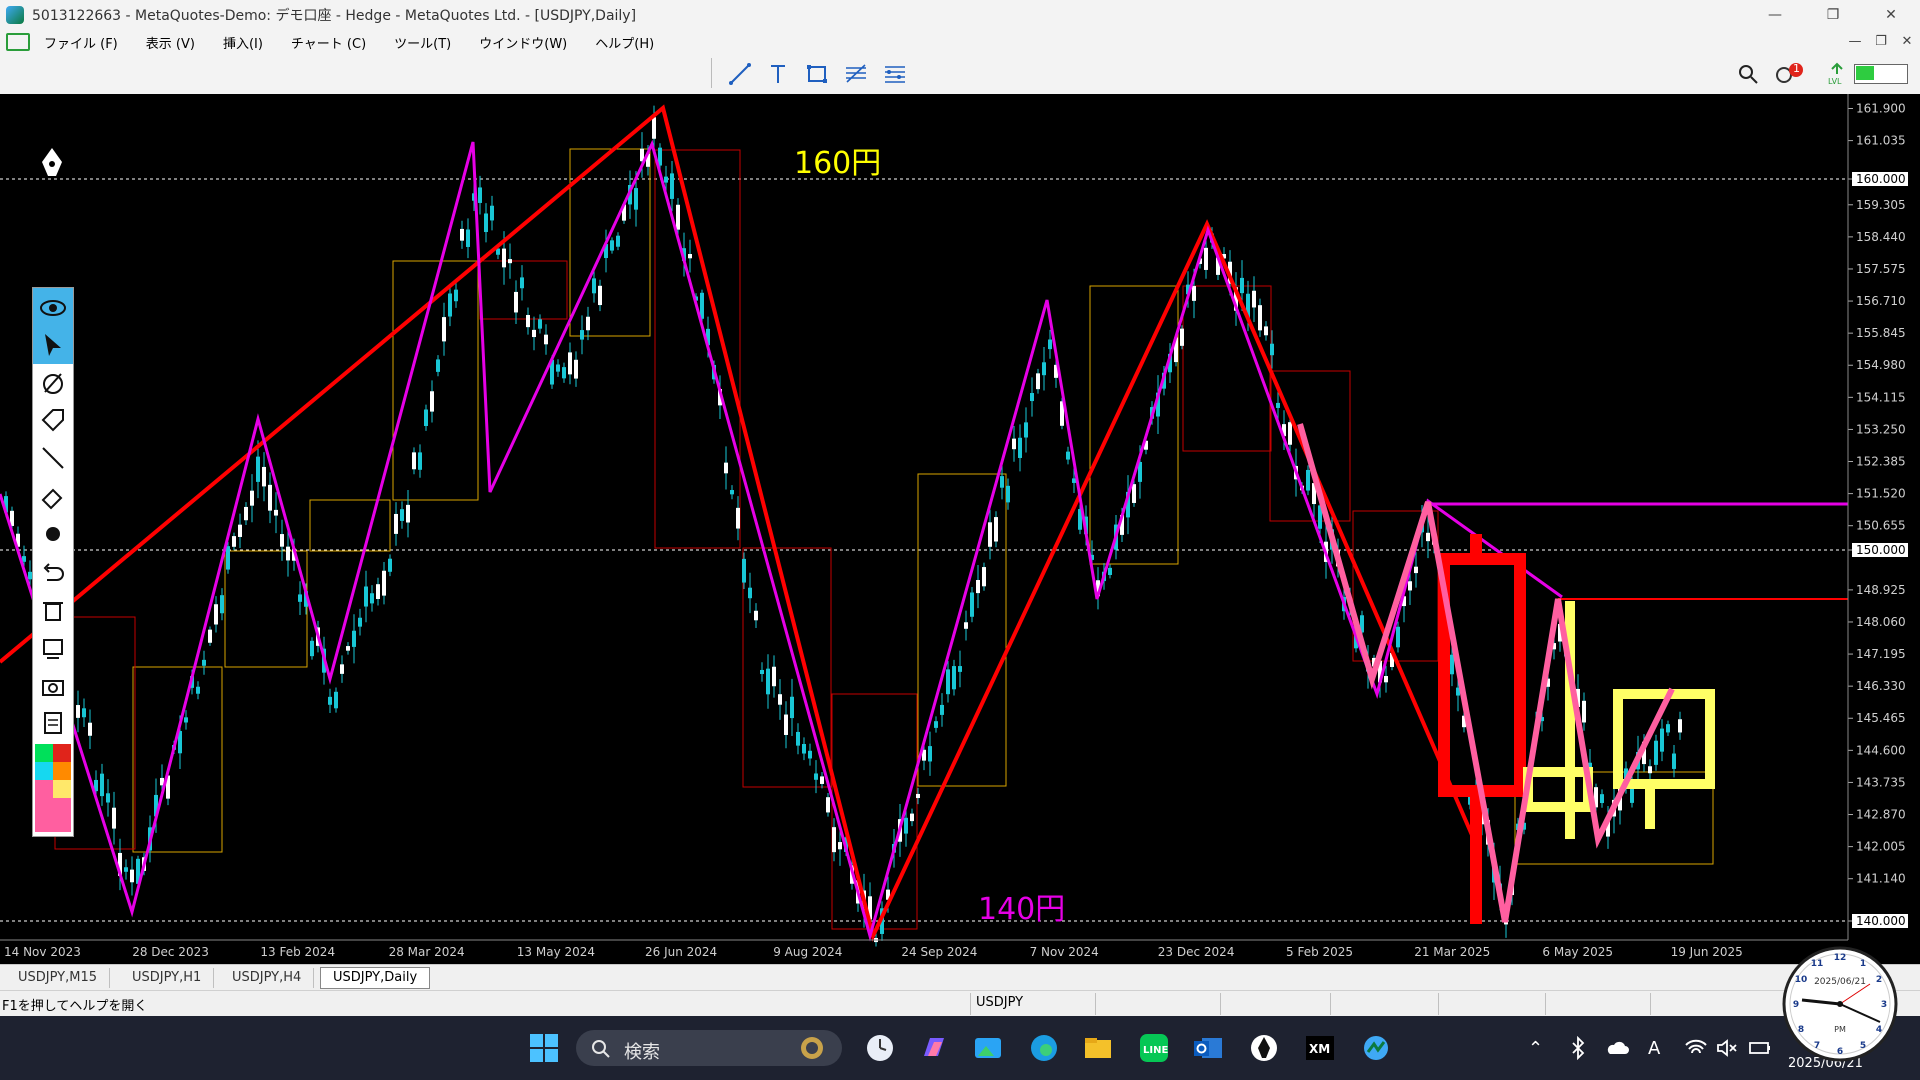 This screenshot has width=1920, height=1080. Describe the element at coordinates (52, 164) in the screenshot. I see `pen-tool-icon` at that location.